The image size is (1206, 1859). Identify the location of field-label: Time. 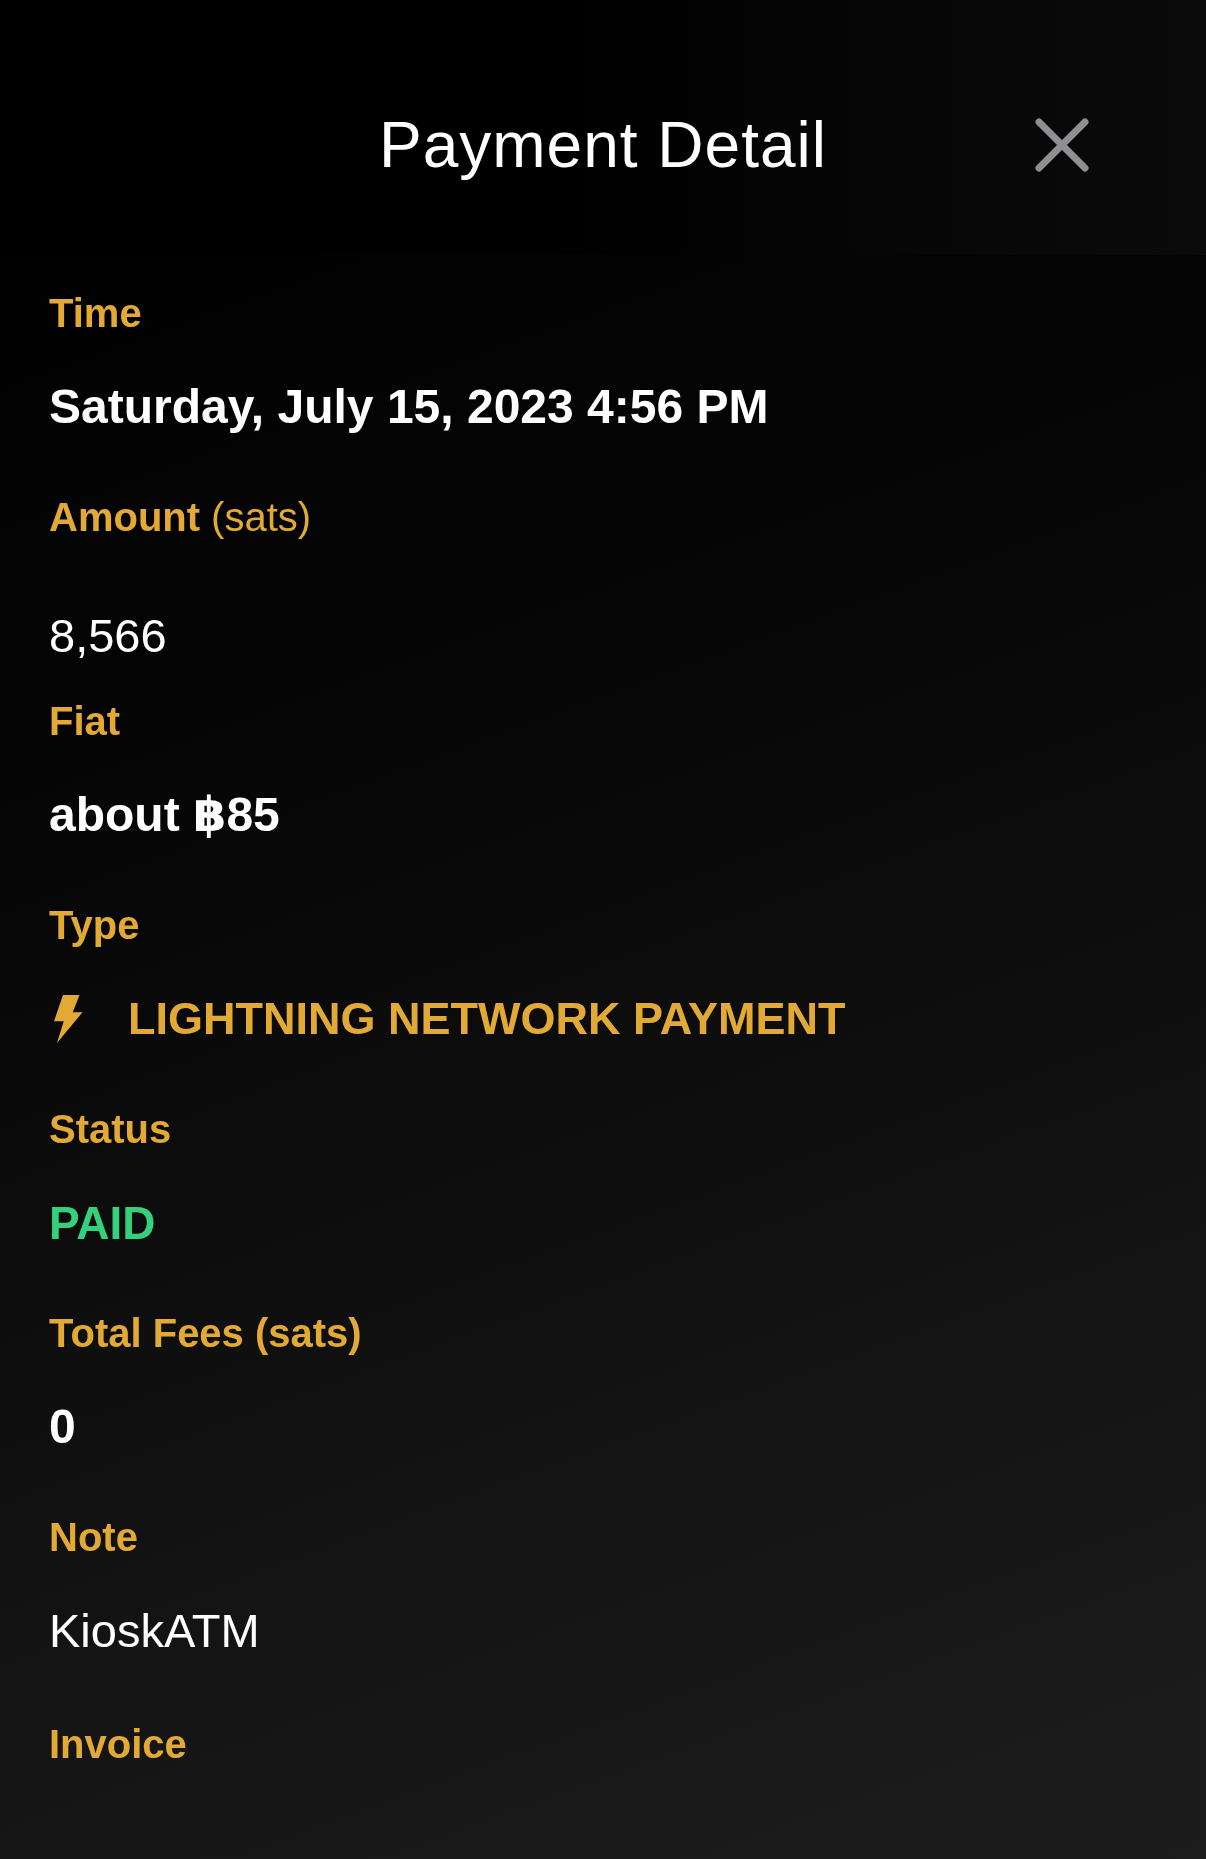
(95, 313).